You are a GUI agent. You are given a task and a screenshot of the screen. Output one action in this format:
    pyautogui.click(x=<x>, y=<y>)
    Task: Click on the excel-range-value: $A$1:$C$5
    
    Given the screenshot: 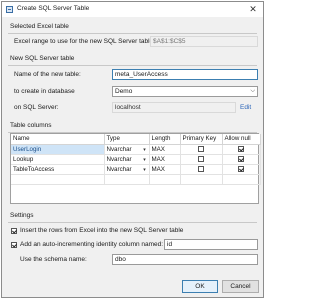 What is the action you would take?
    pyautogui.click(x=169, y=41)
    